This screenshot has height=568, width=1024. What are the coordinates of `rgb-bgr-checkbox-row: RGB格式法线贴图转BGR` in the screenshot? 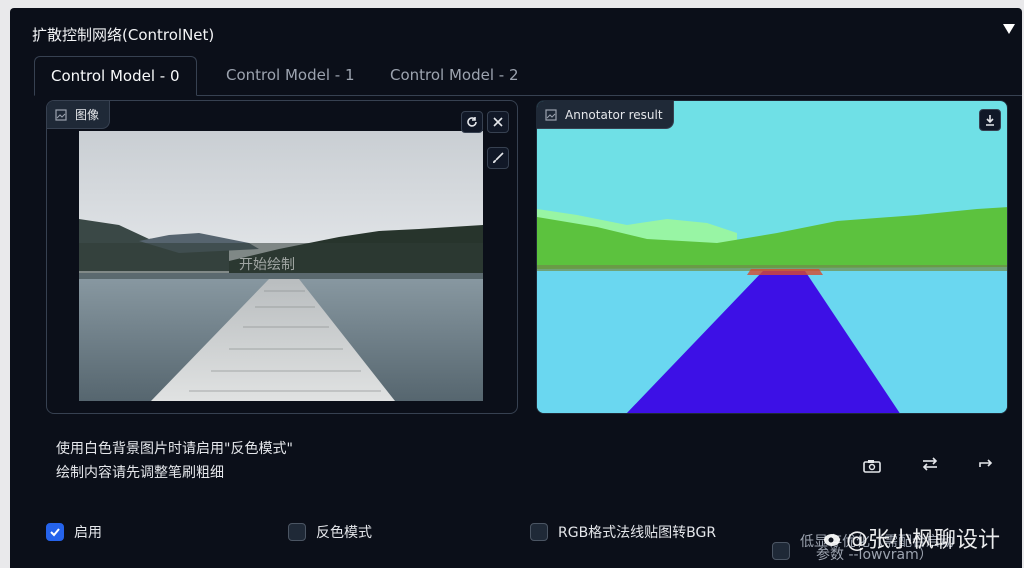 It's located at (623, 532).